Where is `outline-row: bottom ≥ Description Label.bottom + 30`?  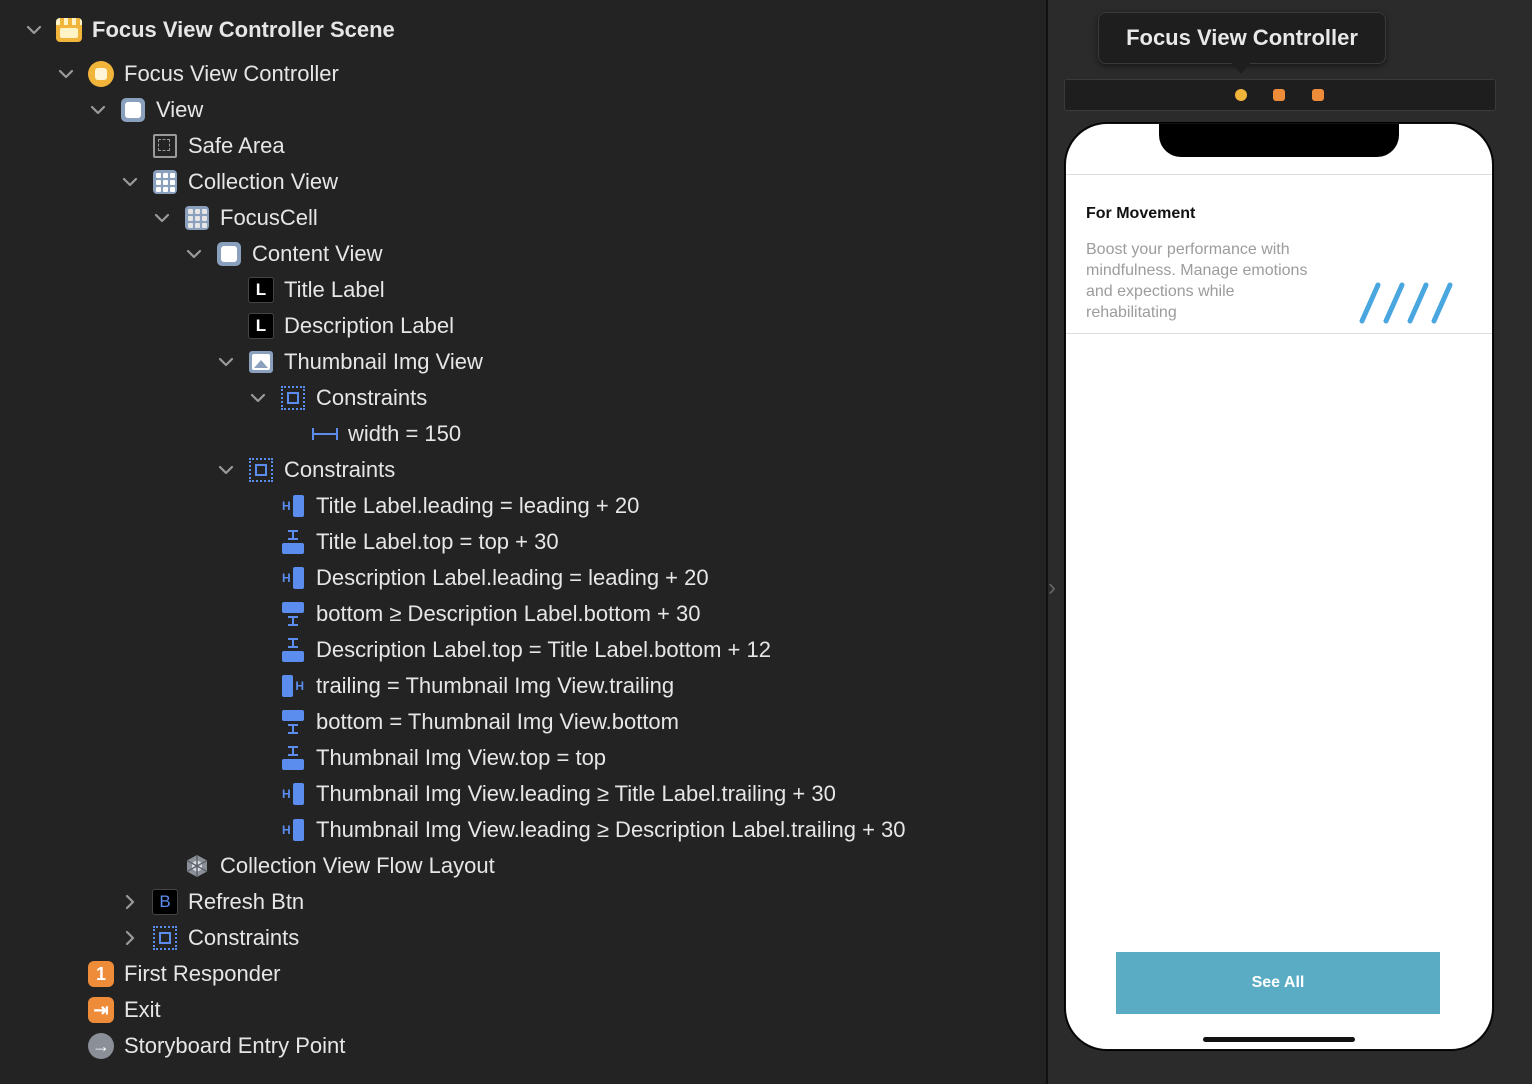
outline-row: bottom ≥ Description Label.bottom + 30 is located at coordinates (490, 614).